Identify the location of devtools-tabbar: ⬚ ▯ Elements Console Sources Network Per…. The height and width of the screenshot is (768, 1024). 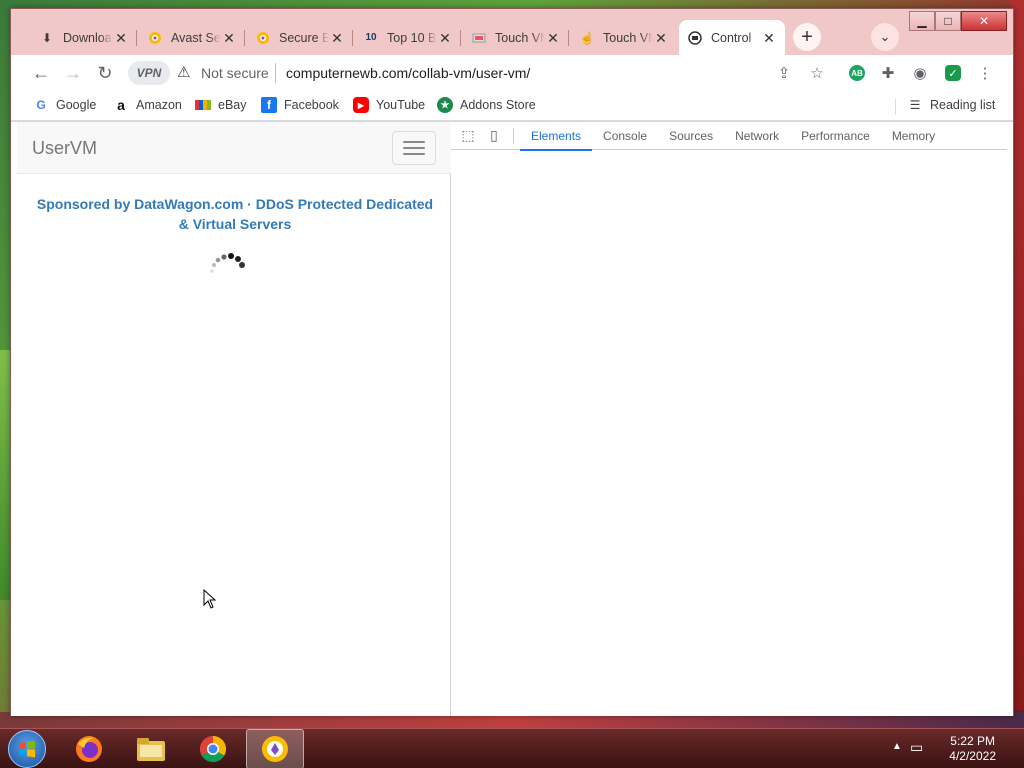
(729, 136).